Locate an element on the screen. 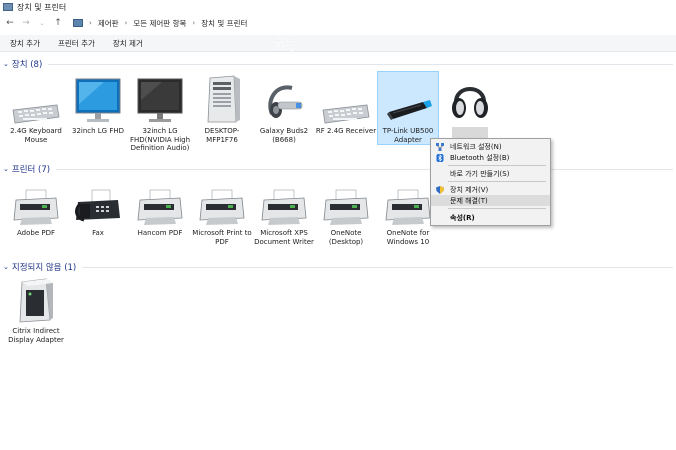  recent-dropdown-icon: ⌄ is located at coordinates (42, 23).